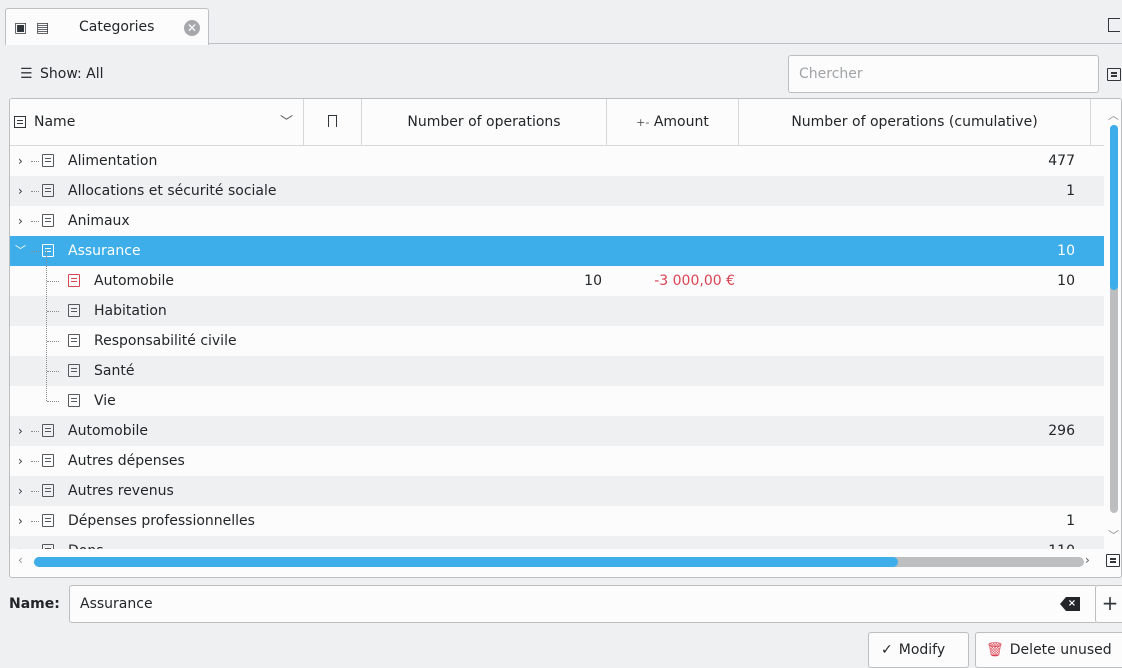  I want to click on category-icon: ▤, so click(43, 28).